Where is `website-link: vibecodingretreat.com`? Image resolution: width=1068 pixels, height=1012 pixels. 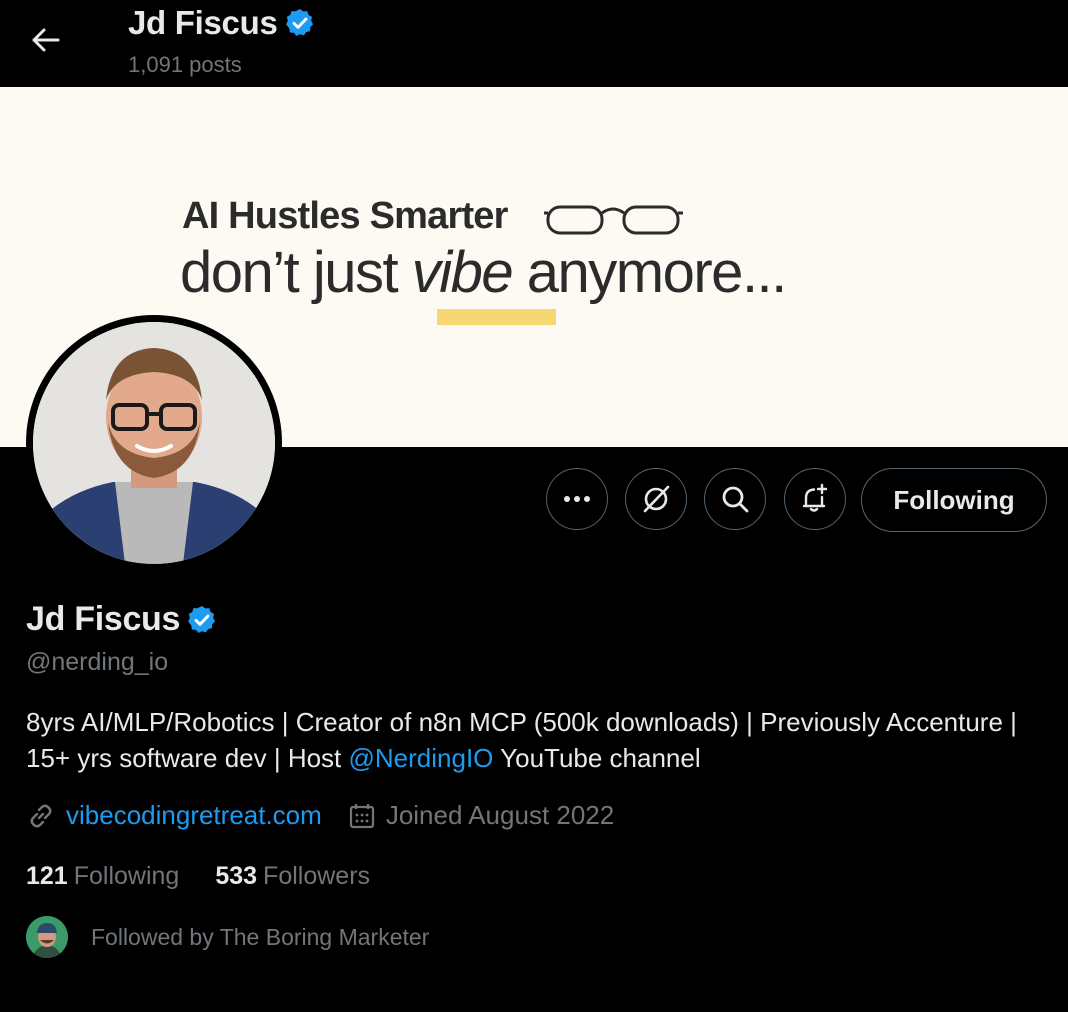 website-link: vibecodingretreat.com is located at coordinates (194, 815).